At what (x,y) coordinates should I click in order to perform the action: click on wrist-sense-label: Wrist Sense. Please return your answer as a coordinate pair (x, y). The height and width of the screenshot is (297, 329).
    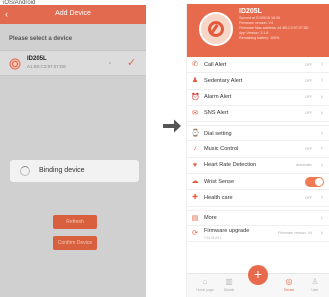
    Looking at the image, I should click on (219, 181).